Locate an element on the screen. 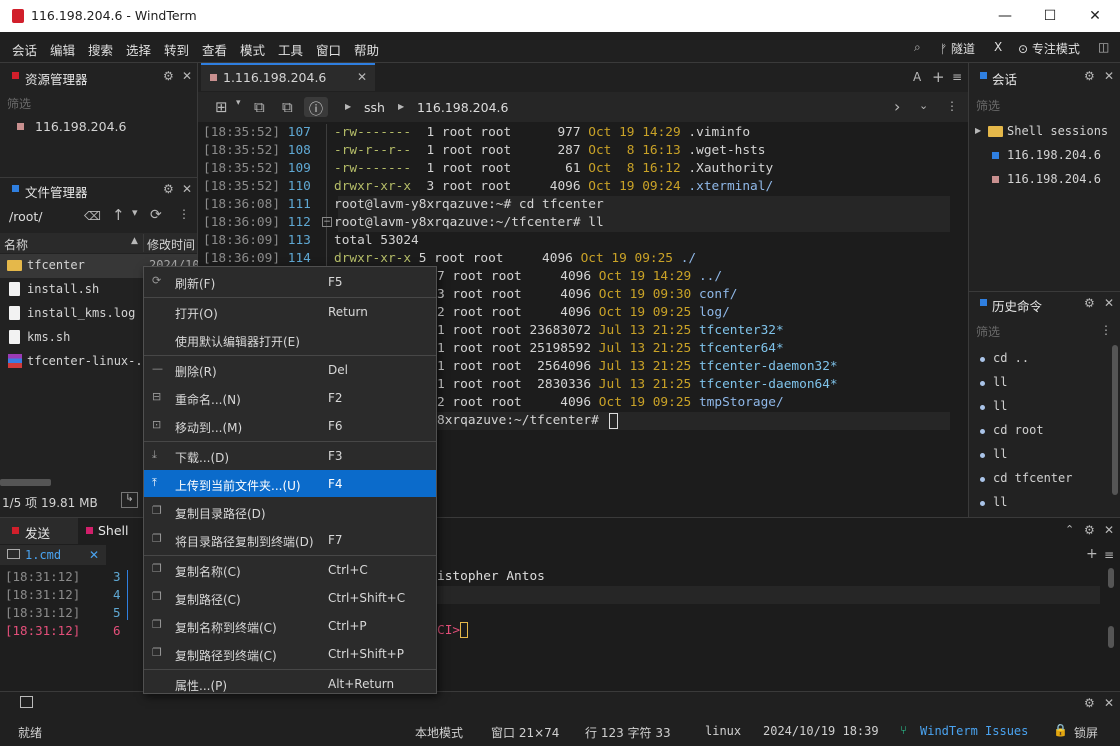 The image size is (1120, 746). context-menu-item: 打开(O) Return is located at coordinates (290, 311).